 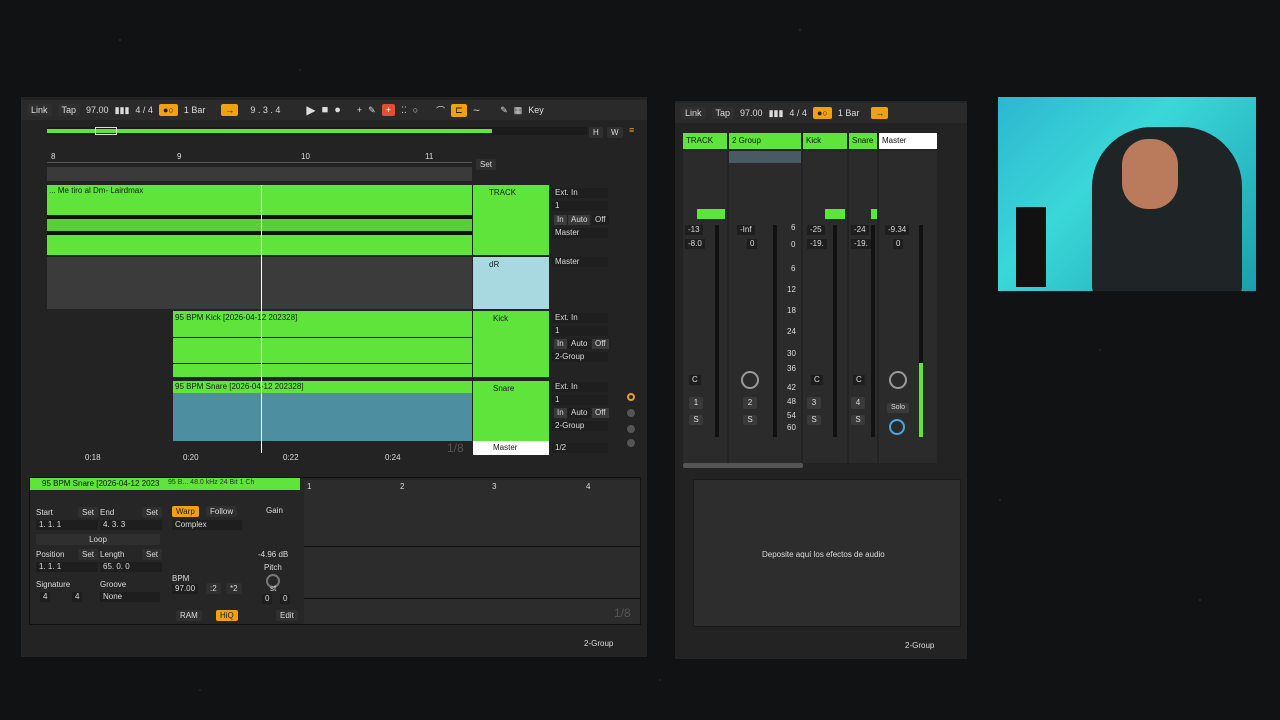 What do you see at coordinates (504, 110) in the screenshot?
I see `draw-mode-icon: ✎` at bounding box center [504, 110].